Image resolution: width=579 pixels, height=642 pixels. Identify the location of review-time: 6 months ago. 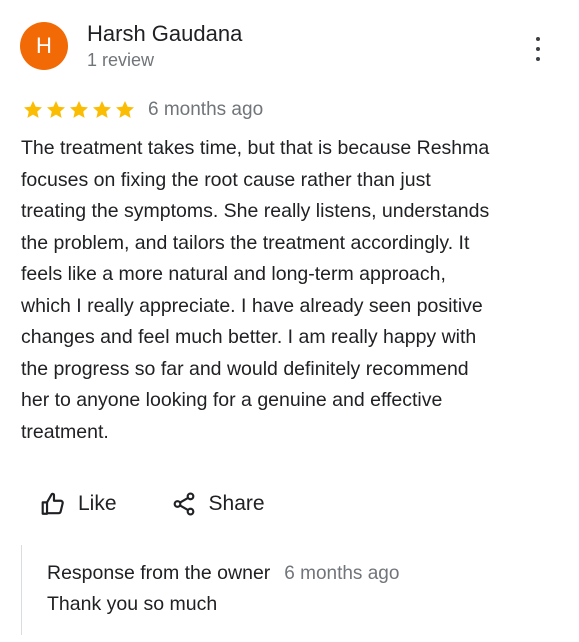
(206, 109).